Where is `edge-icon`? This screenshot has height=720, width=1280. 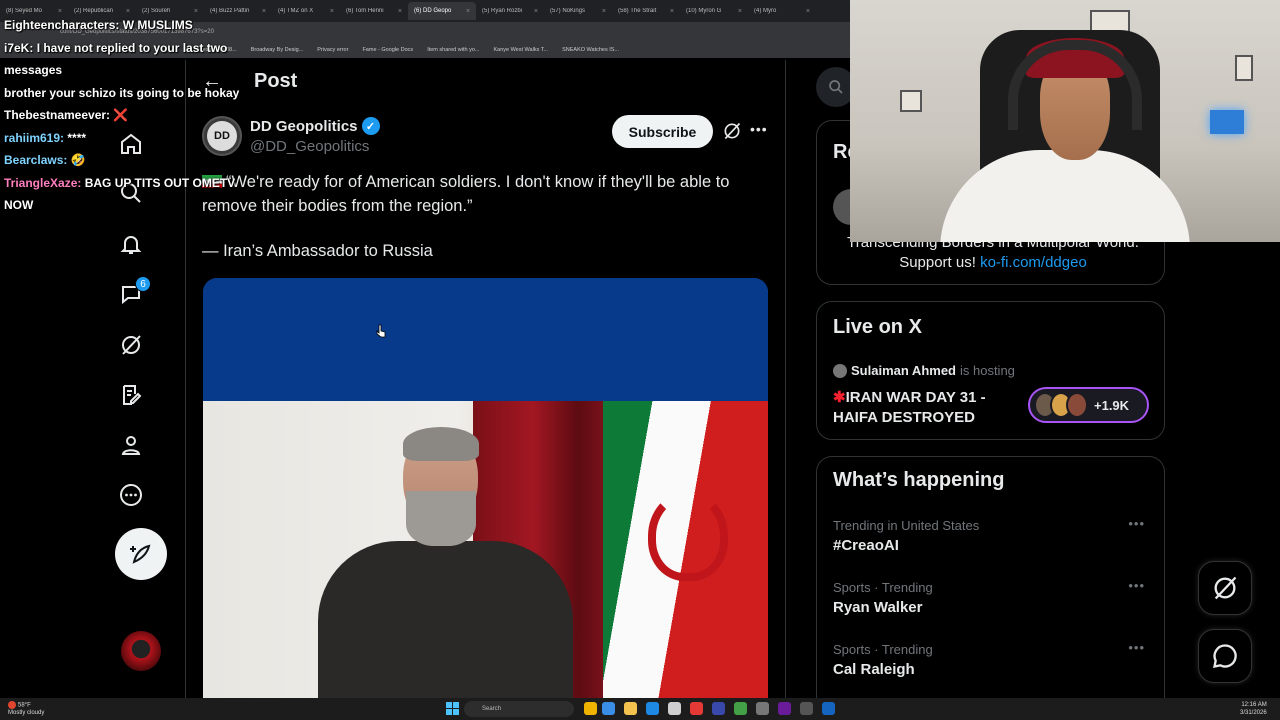 edge-icon is located at coordinates (652, 708).